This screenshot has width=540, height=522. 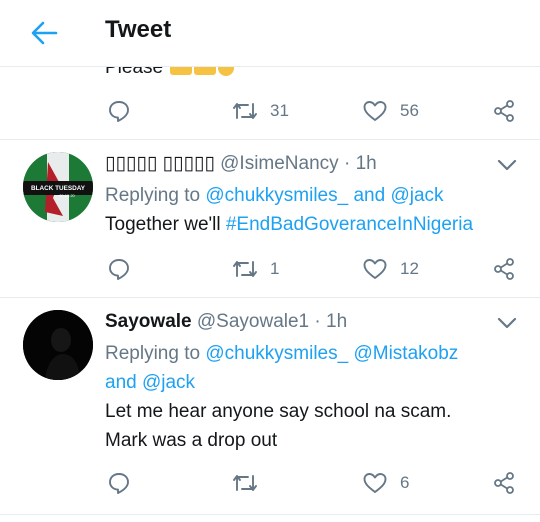 I want to click on tweet-text-line: Mark was a drop out, so click(x=191, y=440).